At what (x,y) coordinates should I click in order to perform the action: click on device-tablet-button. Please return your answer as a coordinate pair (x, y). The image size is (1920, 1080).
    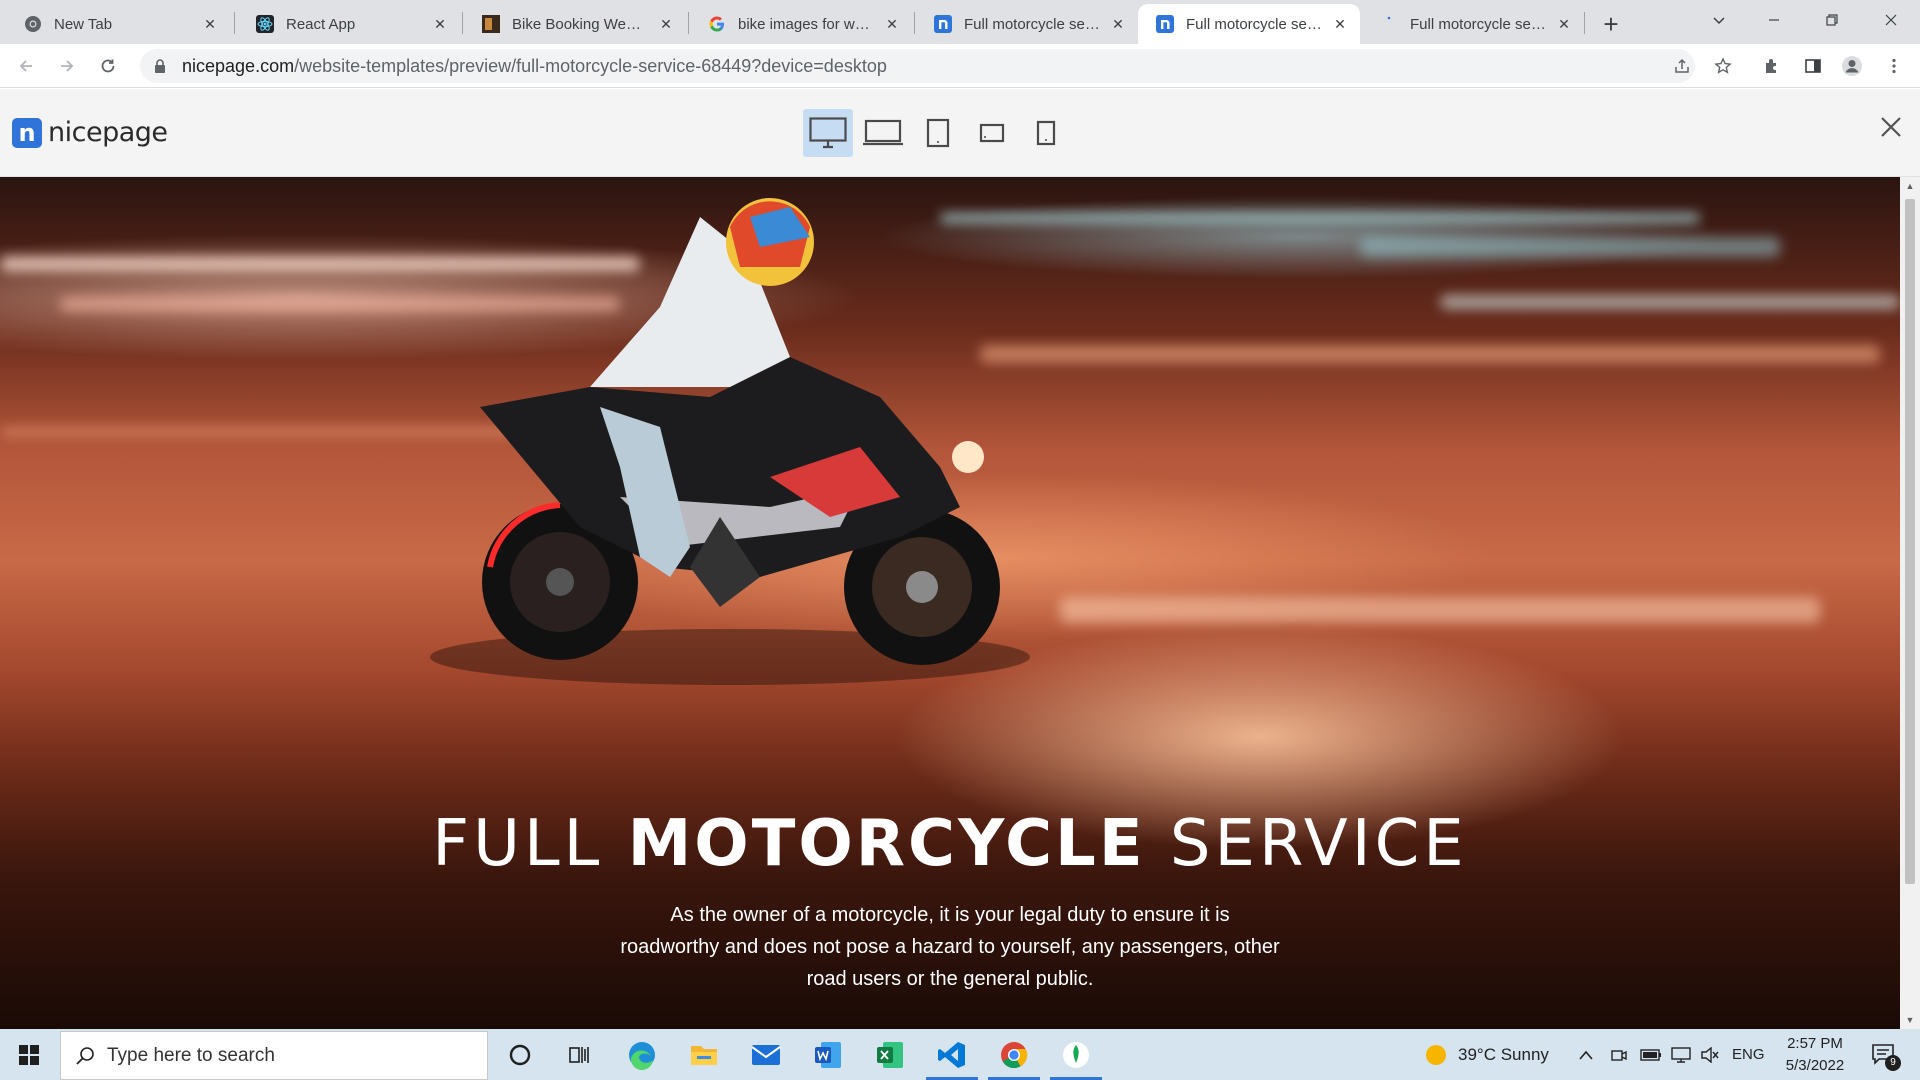
    Looking at the image, I should click on (938, 133).